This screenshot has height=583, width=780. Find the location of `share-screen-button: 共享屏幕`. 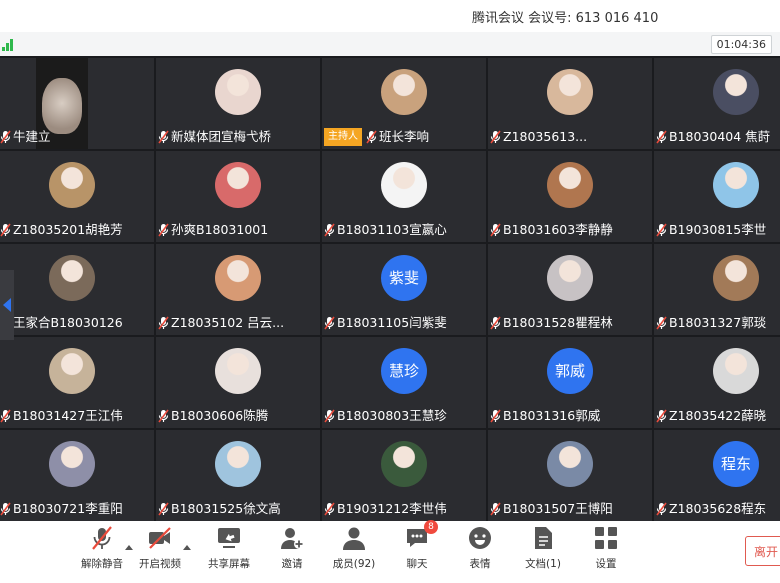

share-screen-button: 共享屏幕 is located at coordinates (229, 548).